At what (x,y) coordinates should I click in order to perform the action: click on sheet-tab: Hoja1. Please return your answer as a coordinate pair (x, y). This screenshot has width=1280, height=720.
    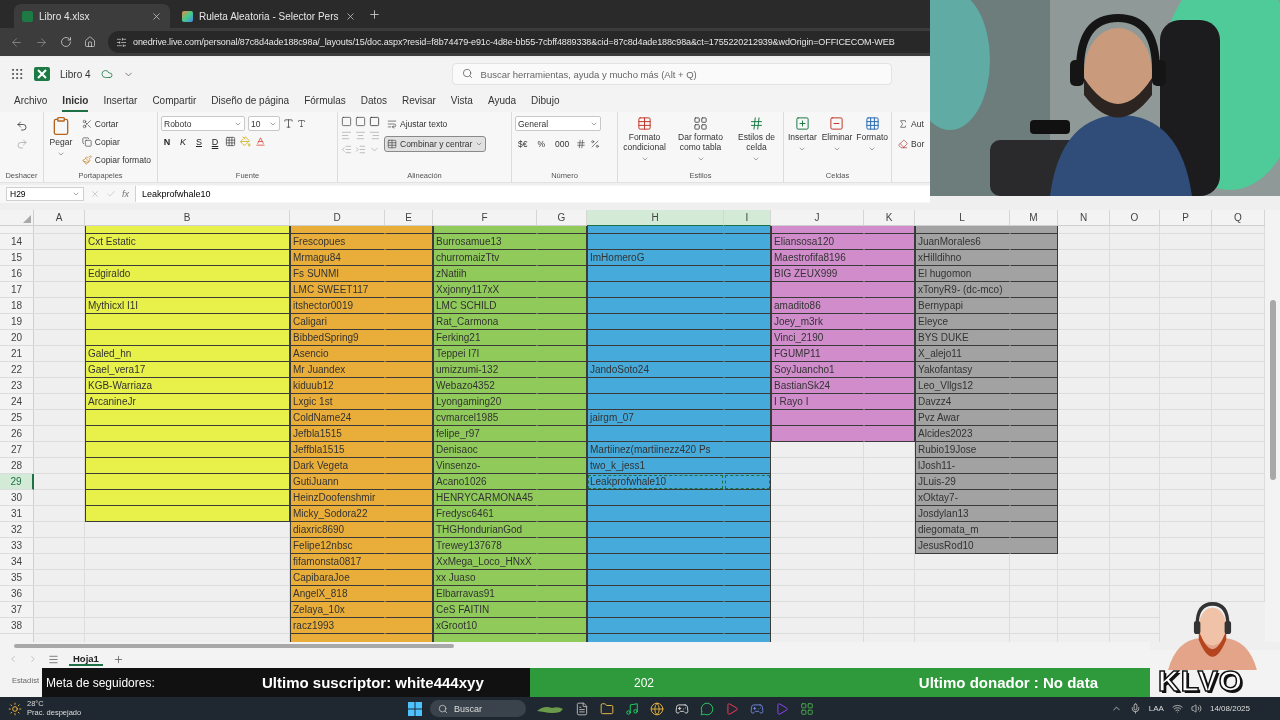
    Looking at the image, I should click on (86, 659).